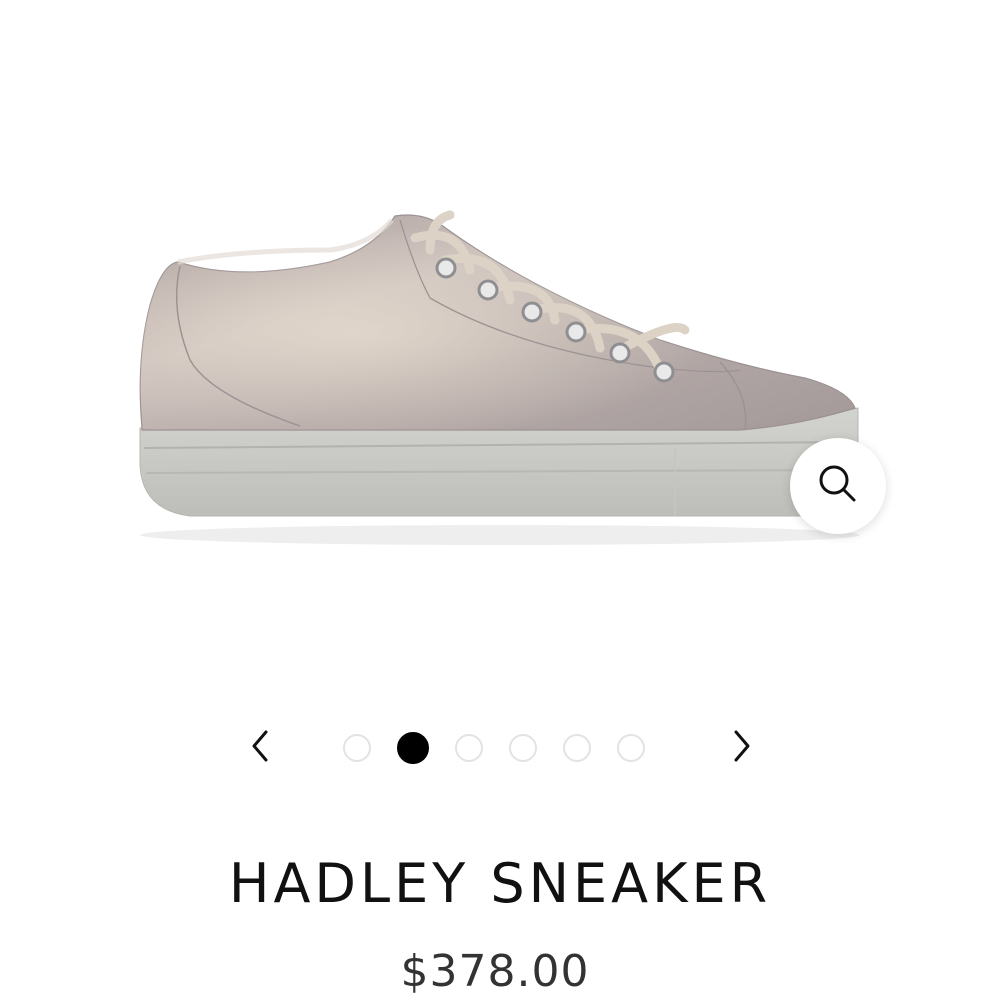  What do you see at coordinates (500, 883) in the screenshot?
I see `product-title: HADLEY SNEAKER` at bounding box center [500, 883].